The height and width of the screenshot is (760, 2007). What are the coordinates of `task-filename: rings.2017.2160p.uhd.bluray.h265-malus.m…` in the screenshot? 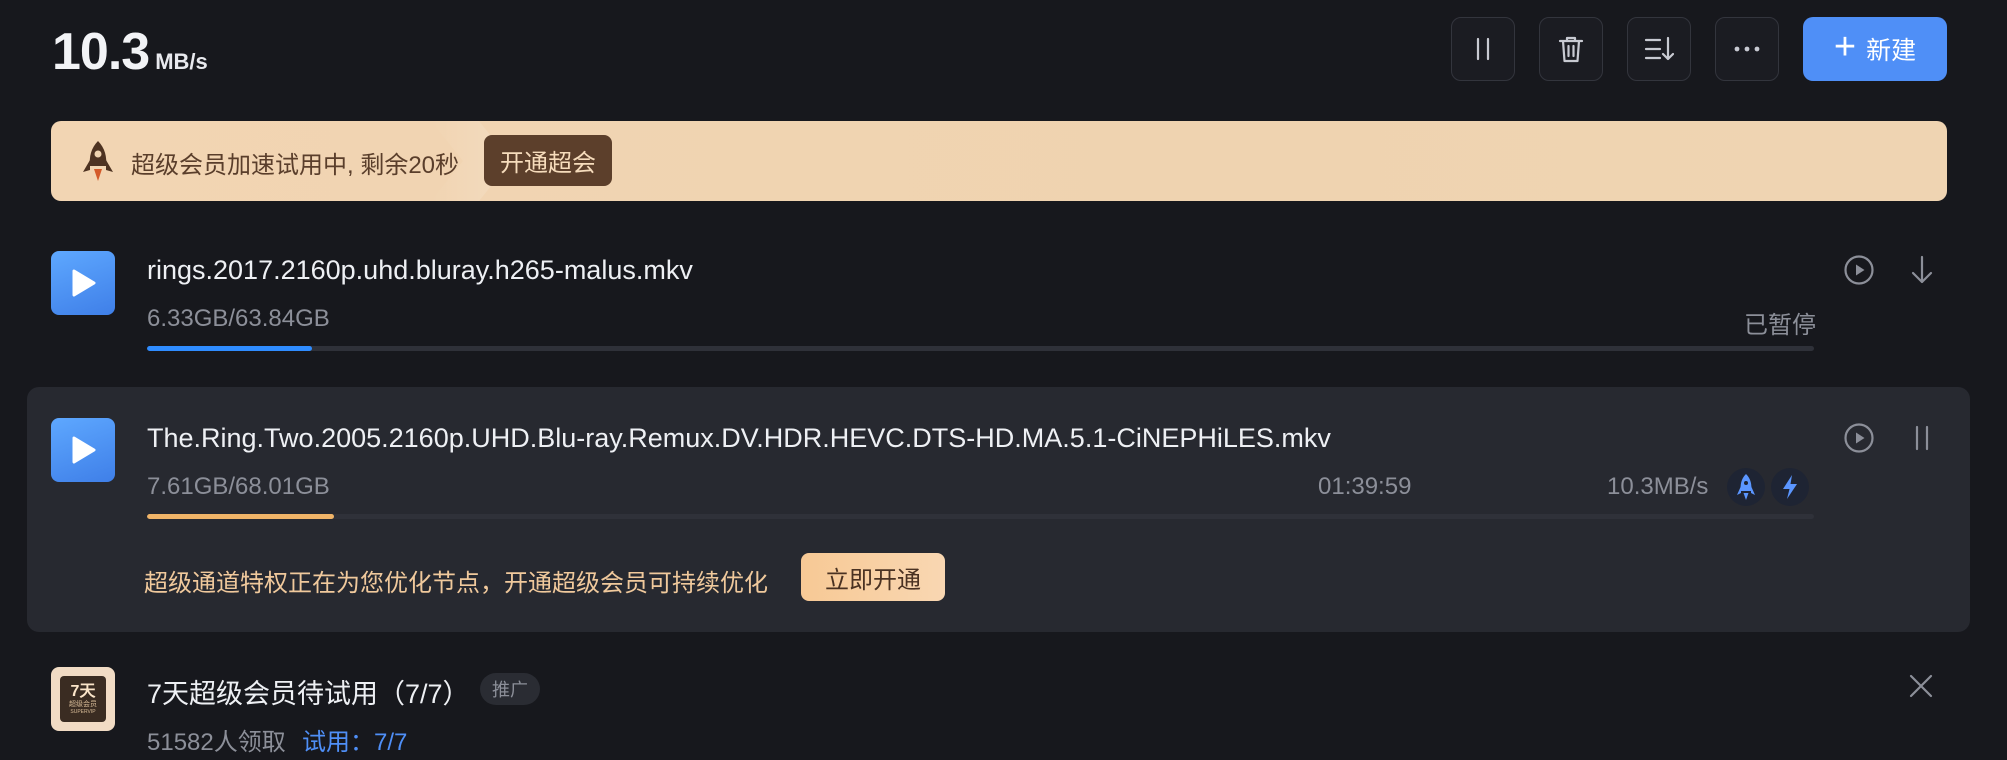 It's located at (420, 270).